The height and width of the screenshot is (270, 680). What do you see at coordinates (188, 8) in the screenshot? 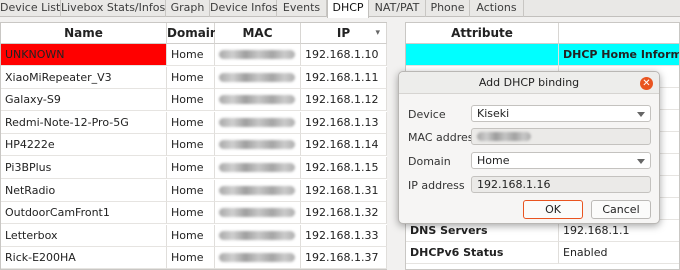
I see `tab-graph: Graph` at bounding box center [188, 8].